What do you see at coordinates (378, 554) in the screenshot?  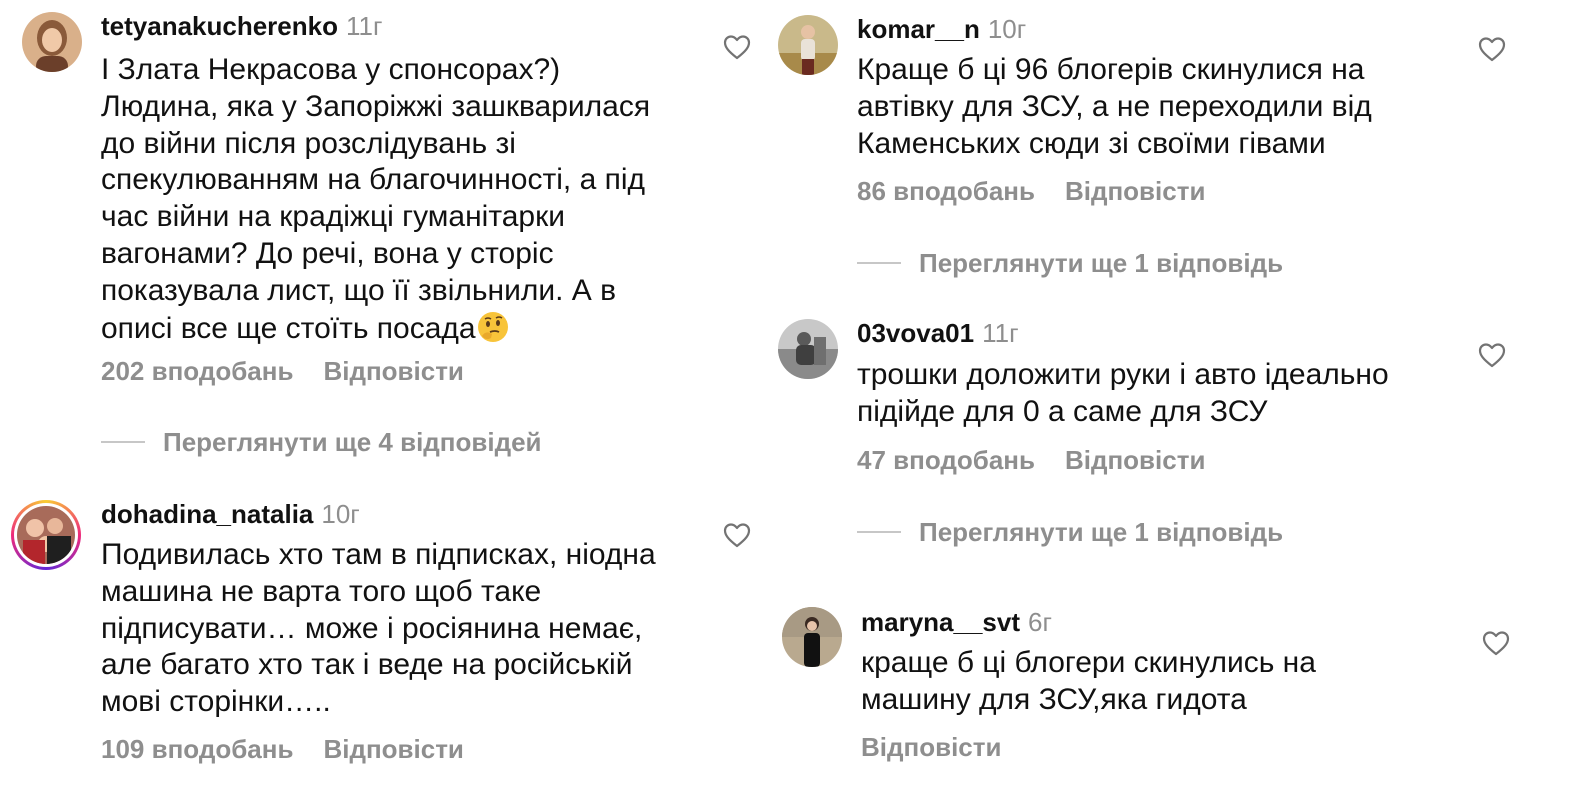 I see `comment-line: Подивилась хто там в підписках, ніодна` at bounding box center [378, 554].